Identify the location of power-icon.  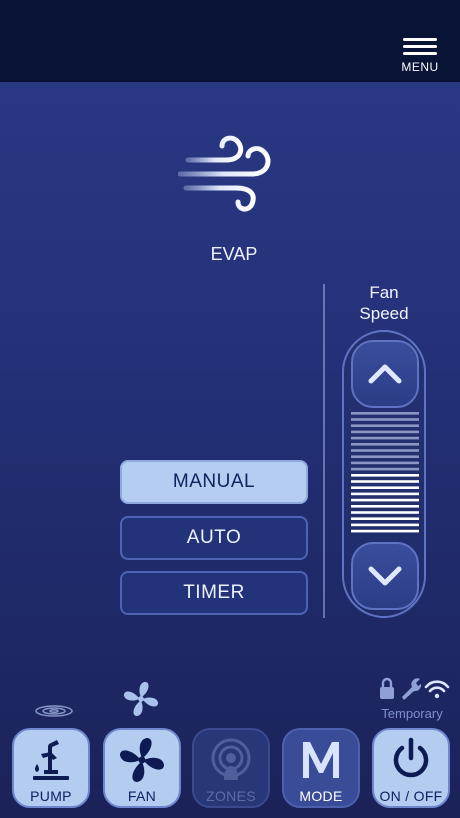
(411, 757).